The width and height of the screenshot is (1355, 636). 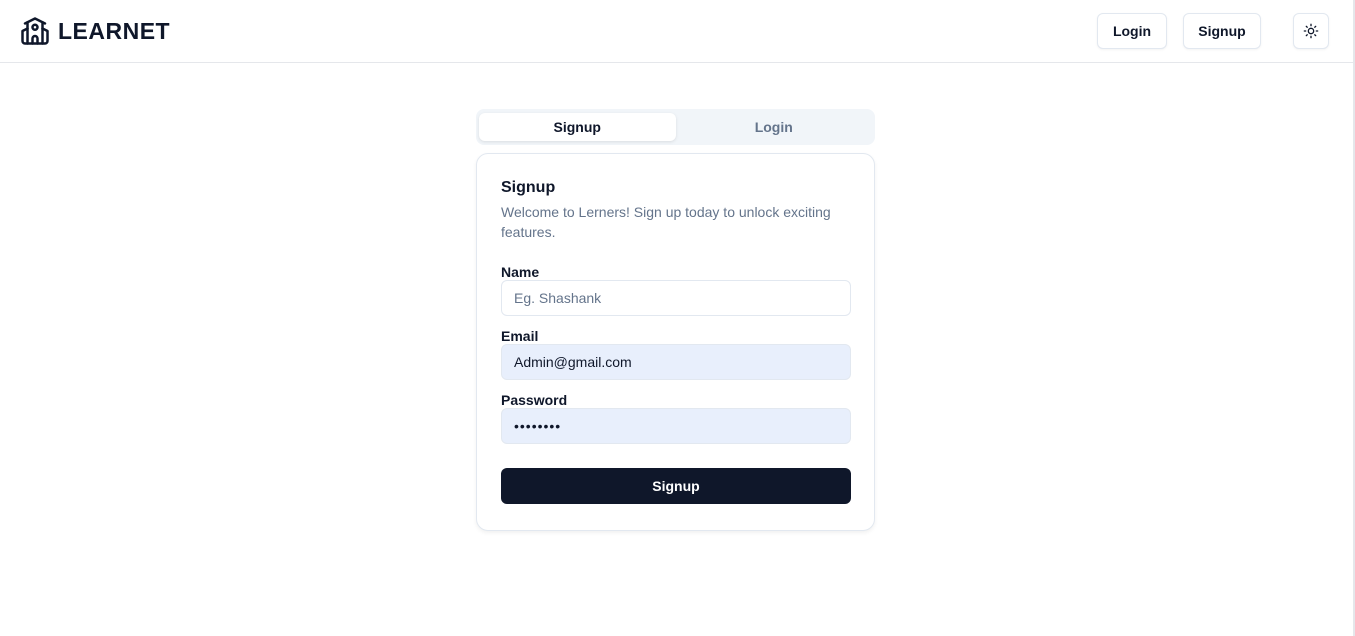 What do you see at coordinates (35, 31) in the screenshot?
I see `school-icon` at bounding box center [35, 31].